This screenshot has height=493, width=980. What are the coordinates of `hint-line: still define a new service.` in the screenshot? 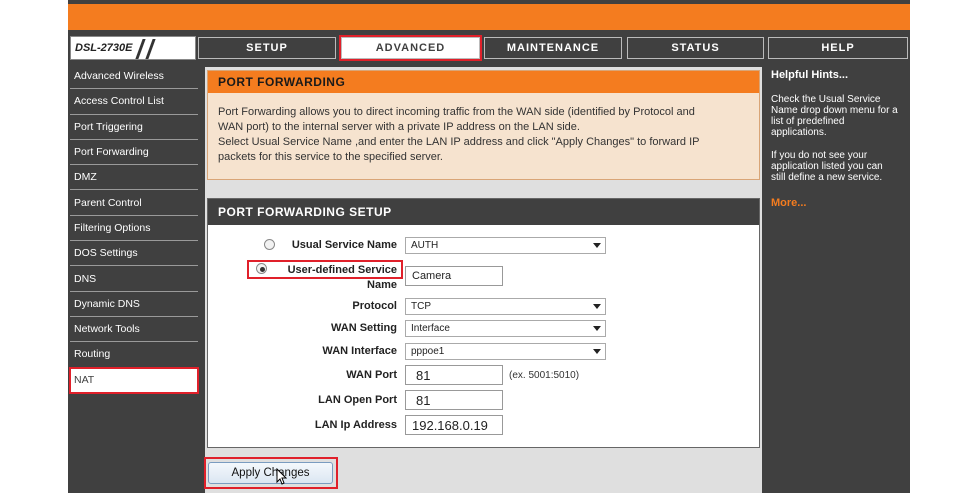 It's located at (827, 177).